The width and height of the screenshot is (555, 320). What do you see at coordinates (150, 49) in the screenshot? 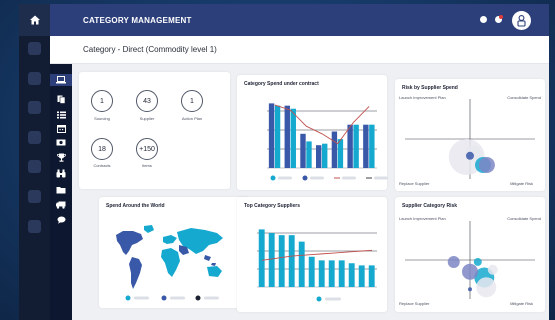
I see `page-title: Category - Direct (Commodity level 1)` at bounding box center [150, 49].